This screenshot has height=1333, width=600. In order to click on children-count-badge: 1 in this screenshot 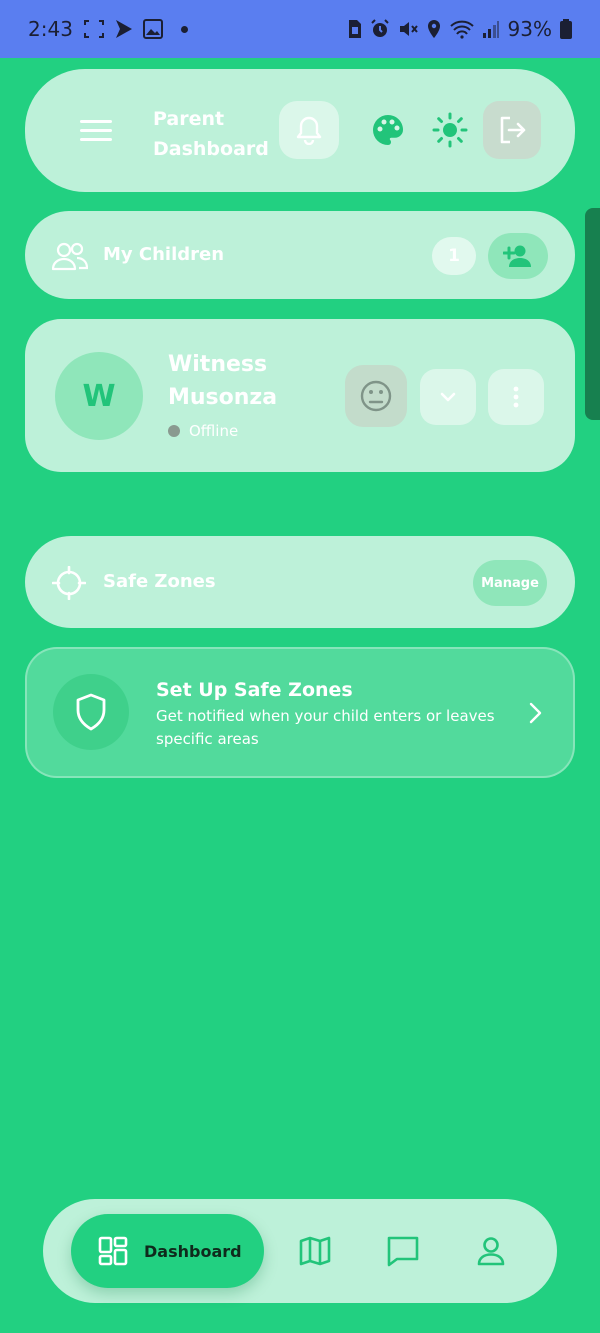, I will do `click(454, 256)`.